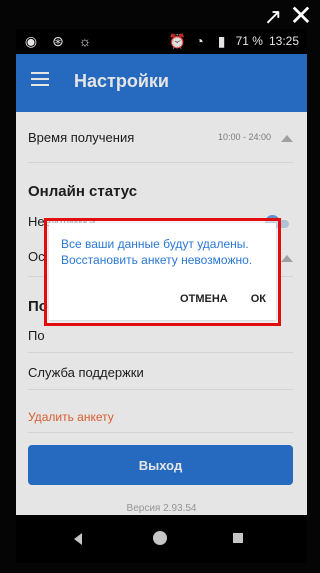 Image resolution: width=320 pixels, height=573 pixels. I want to click on close-icon: ✕, so click(301, 16).